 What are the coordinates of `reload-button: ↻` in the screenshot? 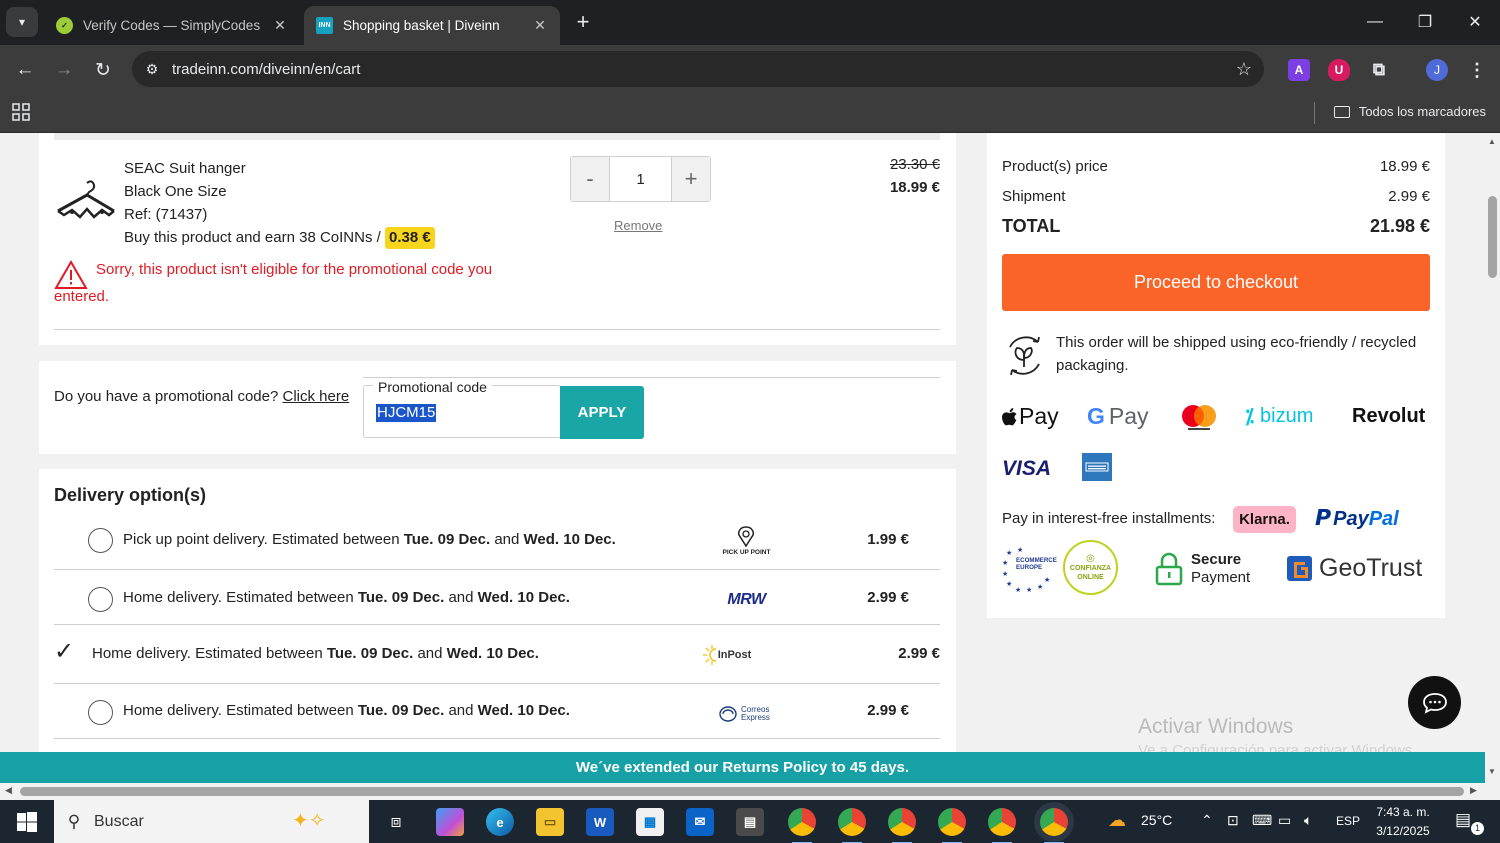 It's located at (103, 70).